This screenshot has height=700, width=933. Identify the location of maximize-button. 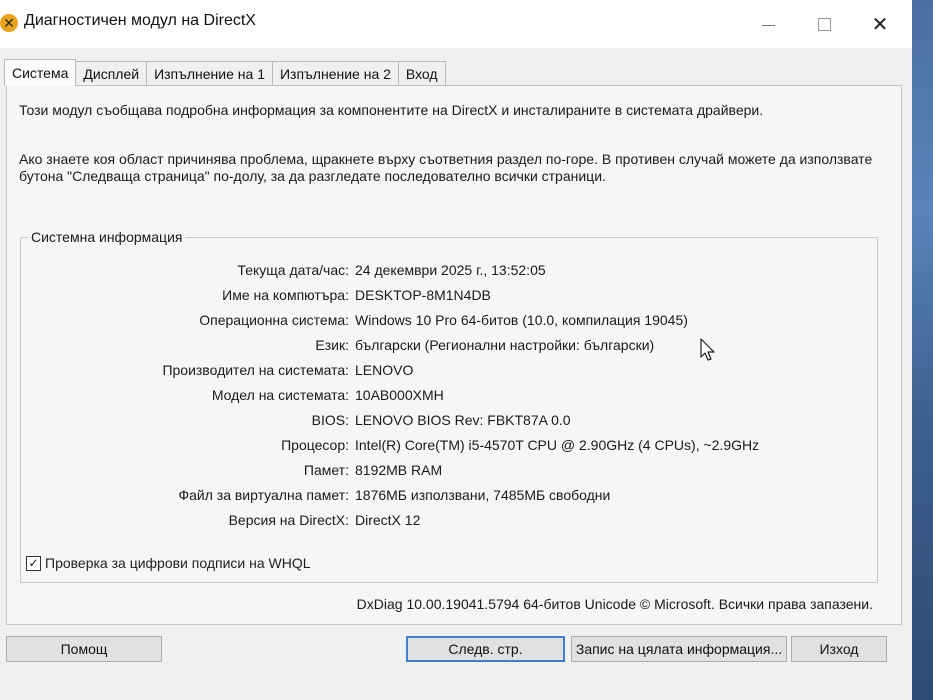
(824, 24).